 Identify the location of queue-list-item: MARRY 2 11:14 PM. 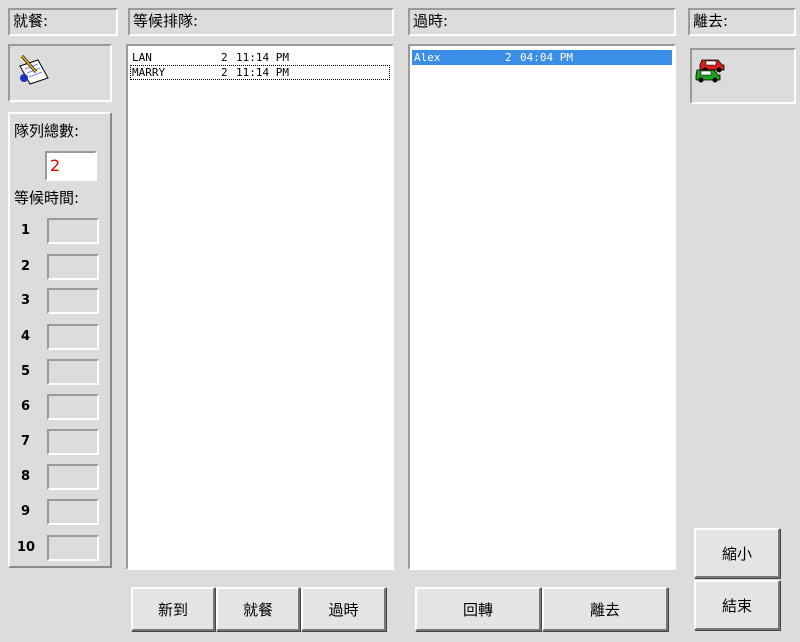
(260, 72).